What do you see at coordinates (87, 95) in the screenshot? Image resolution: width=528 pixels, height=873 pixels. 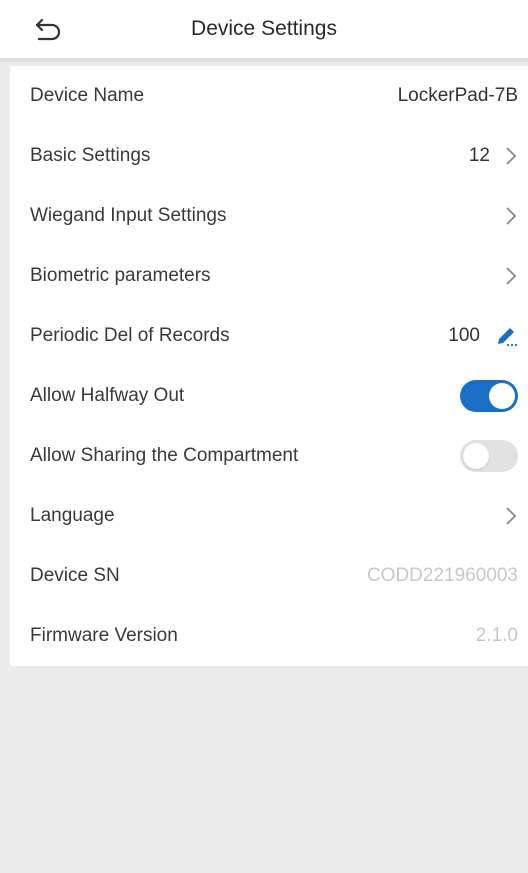 I see `device-name-label: Device Name` at bounding box center [87, 95].